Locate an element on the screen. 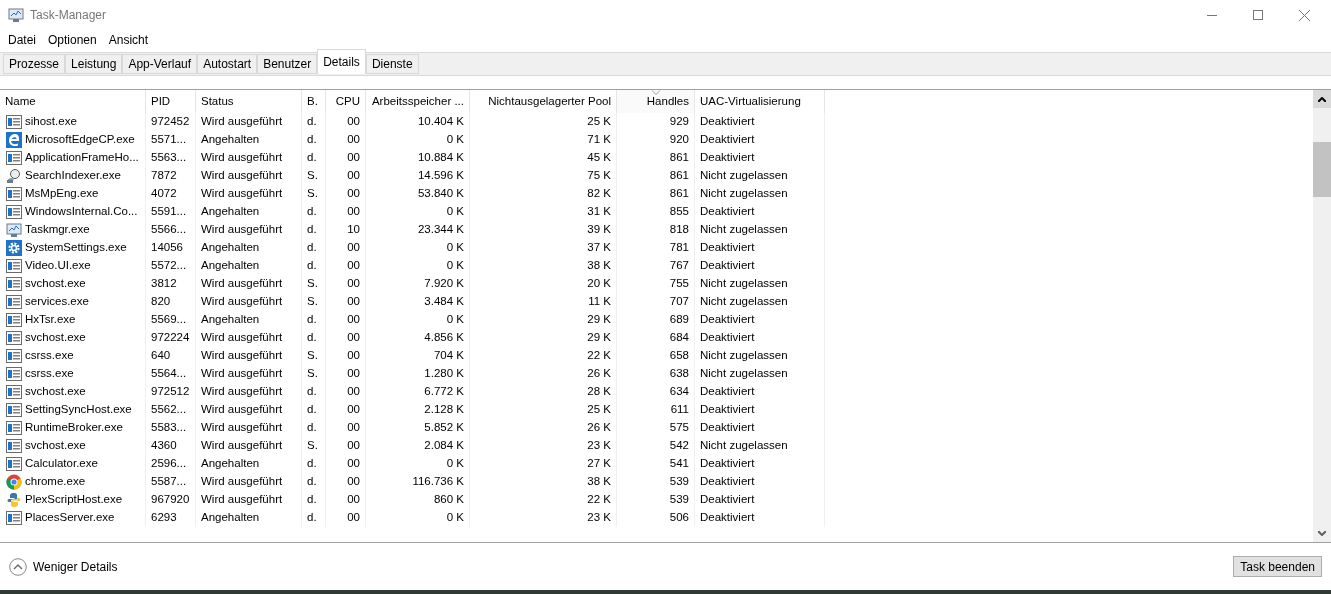  tab: Autostart is located at coordinates (227, 64).